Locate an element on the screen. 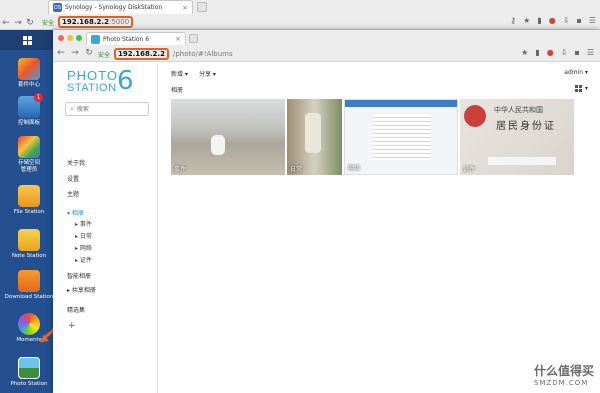 The height and width of the screenshot is (393, 600). nav-smart-albums: 智能相册 is located at coordinates (79, 275).